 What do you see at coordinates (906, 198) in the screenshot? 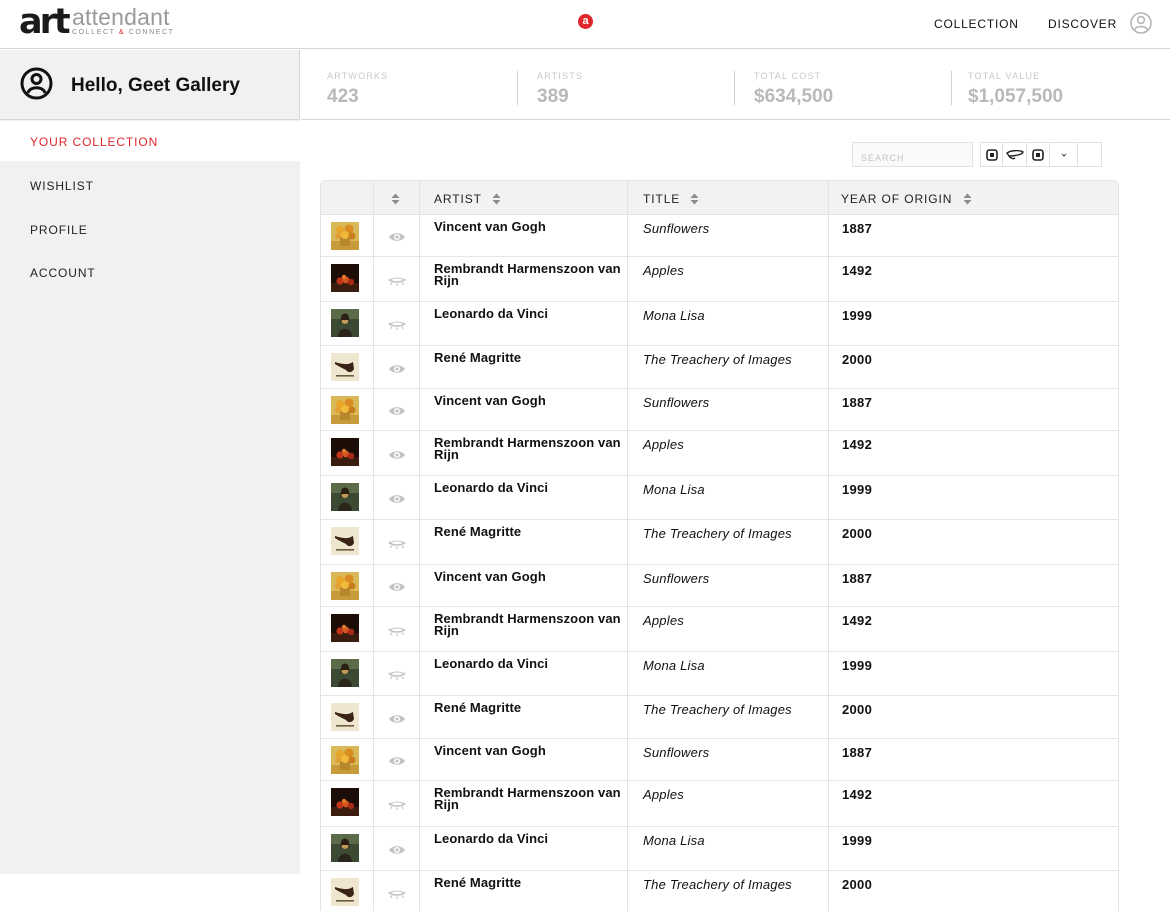
I see `column-header-year: YEAR OF ORIGIN` at bounding box center [906, 198].